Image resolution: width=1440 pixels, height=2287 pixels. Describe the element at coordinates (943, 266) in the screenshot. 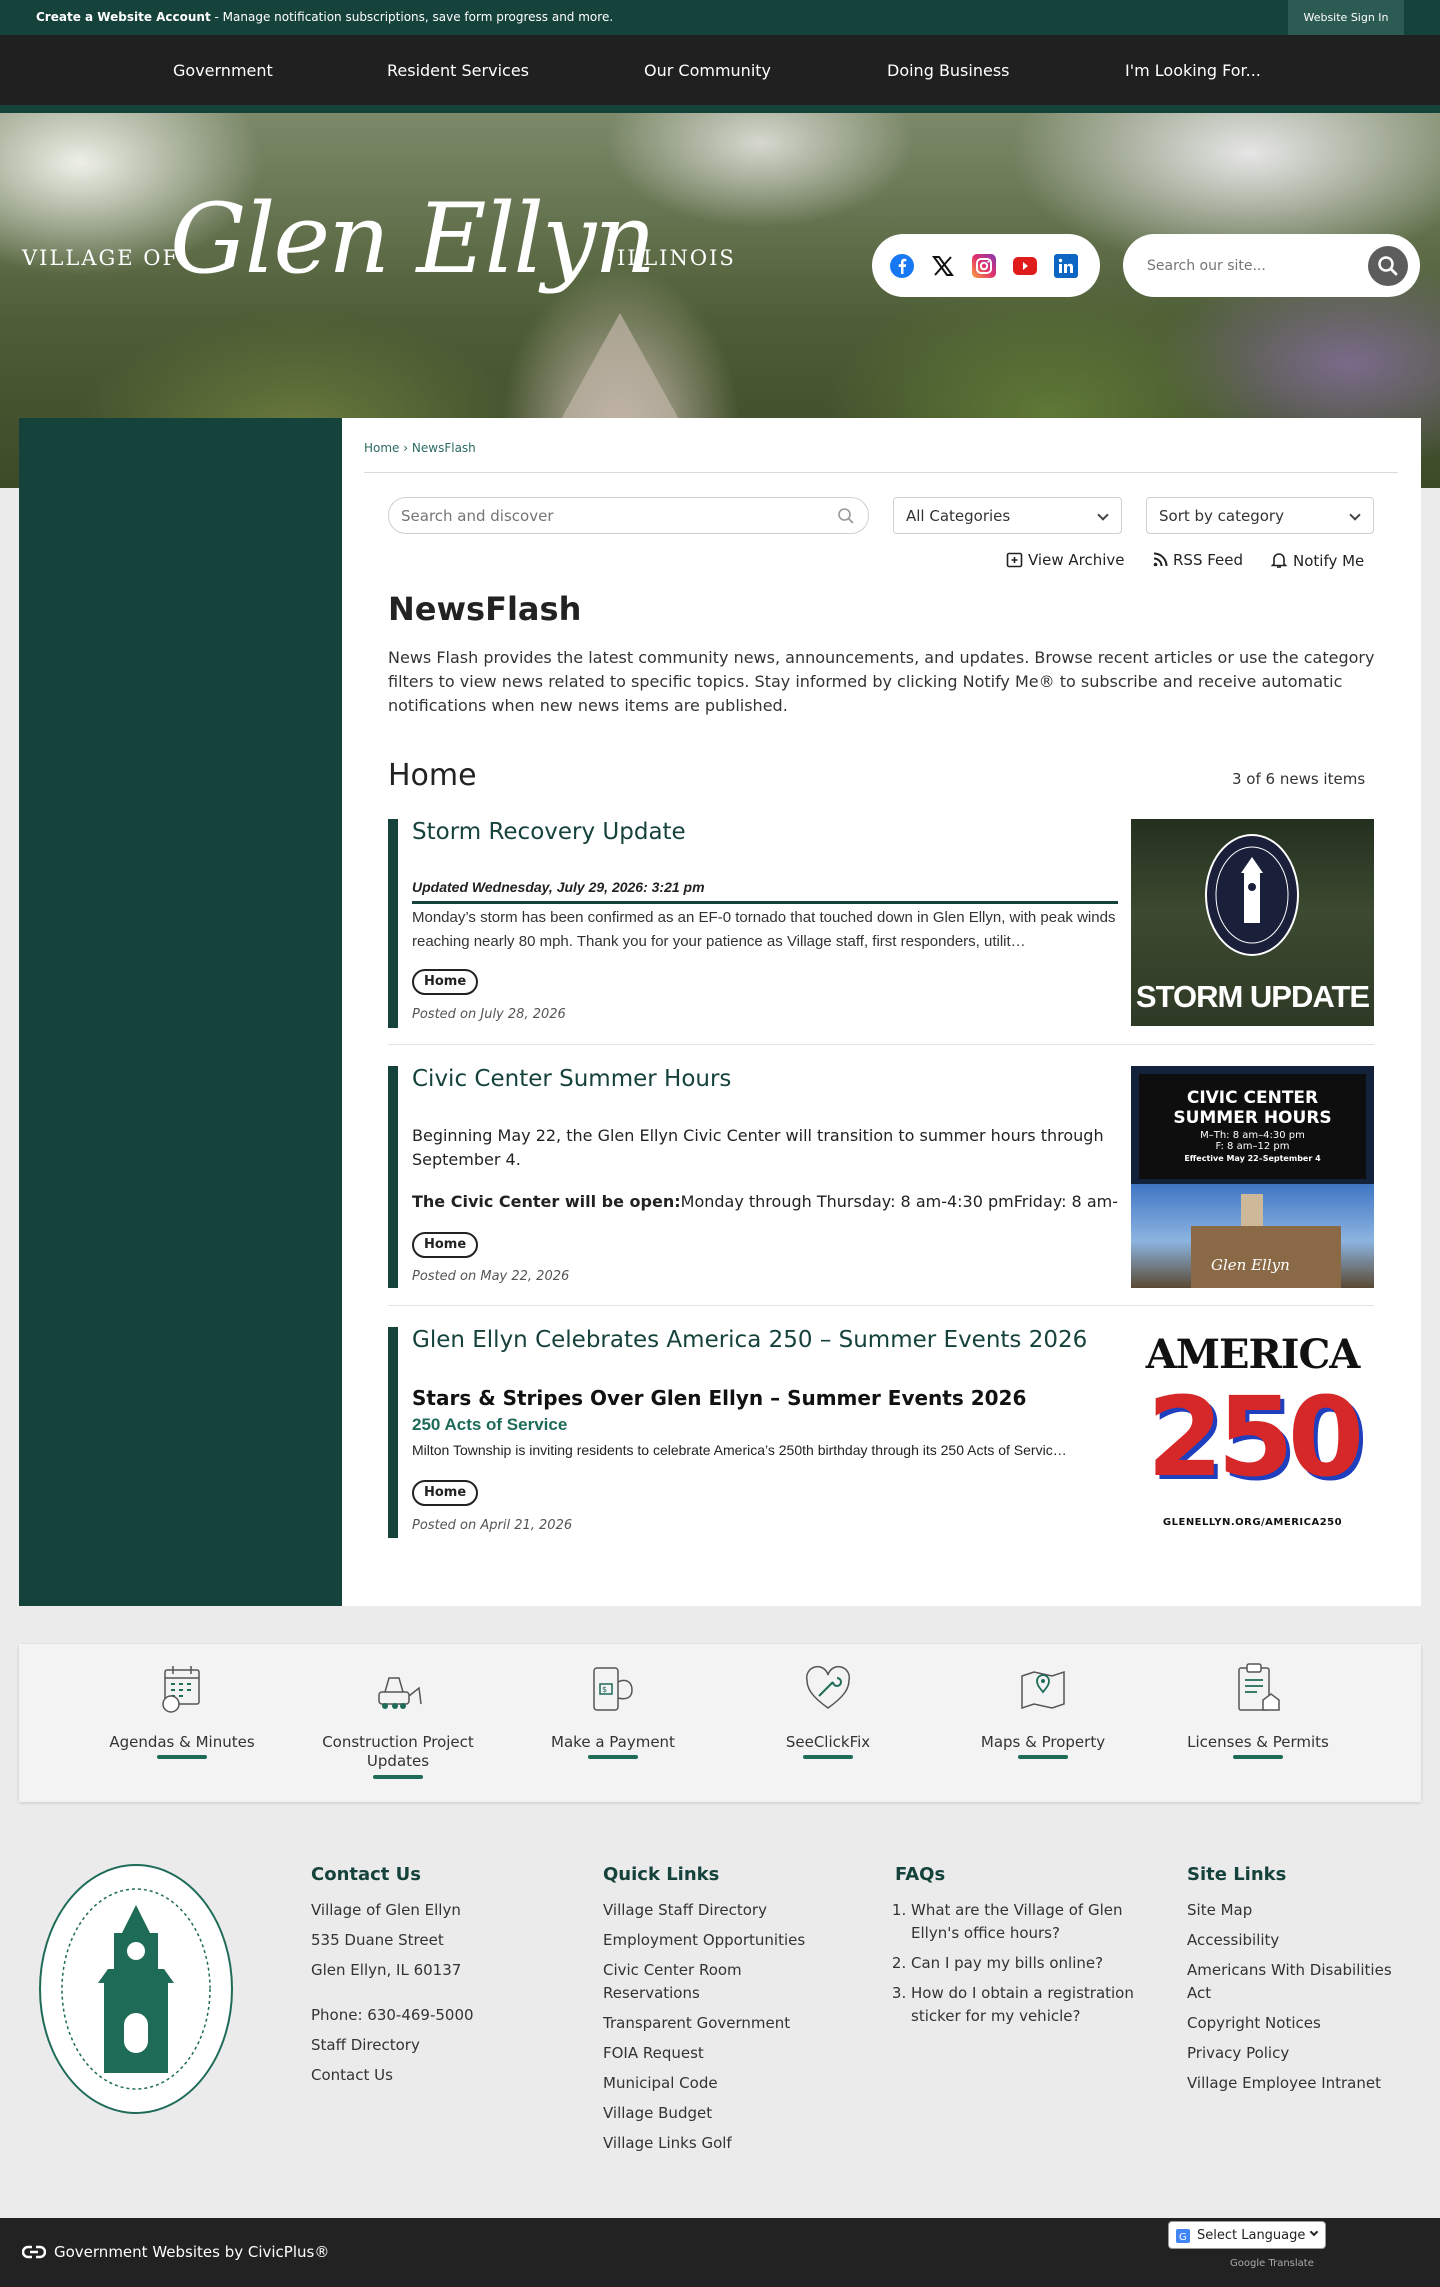

I see `x-icon` at that location.